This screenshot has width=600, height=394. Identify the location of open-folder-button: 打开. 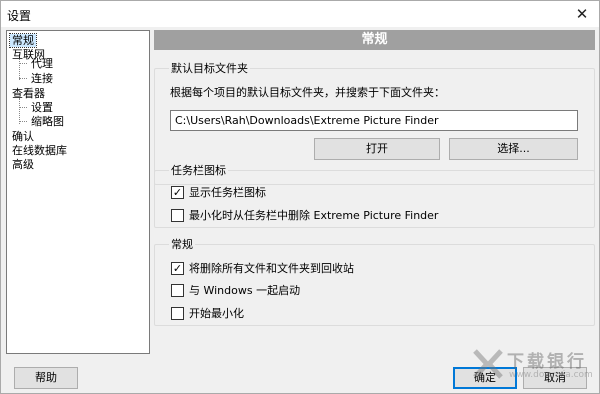
(377, 149).